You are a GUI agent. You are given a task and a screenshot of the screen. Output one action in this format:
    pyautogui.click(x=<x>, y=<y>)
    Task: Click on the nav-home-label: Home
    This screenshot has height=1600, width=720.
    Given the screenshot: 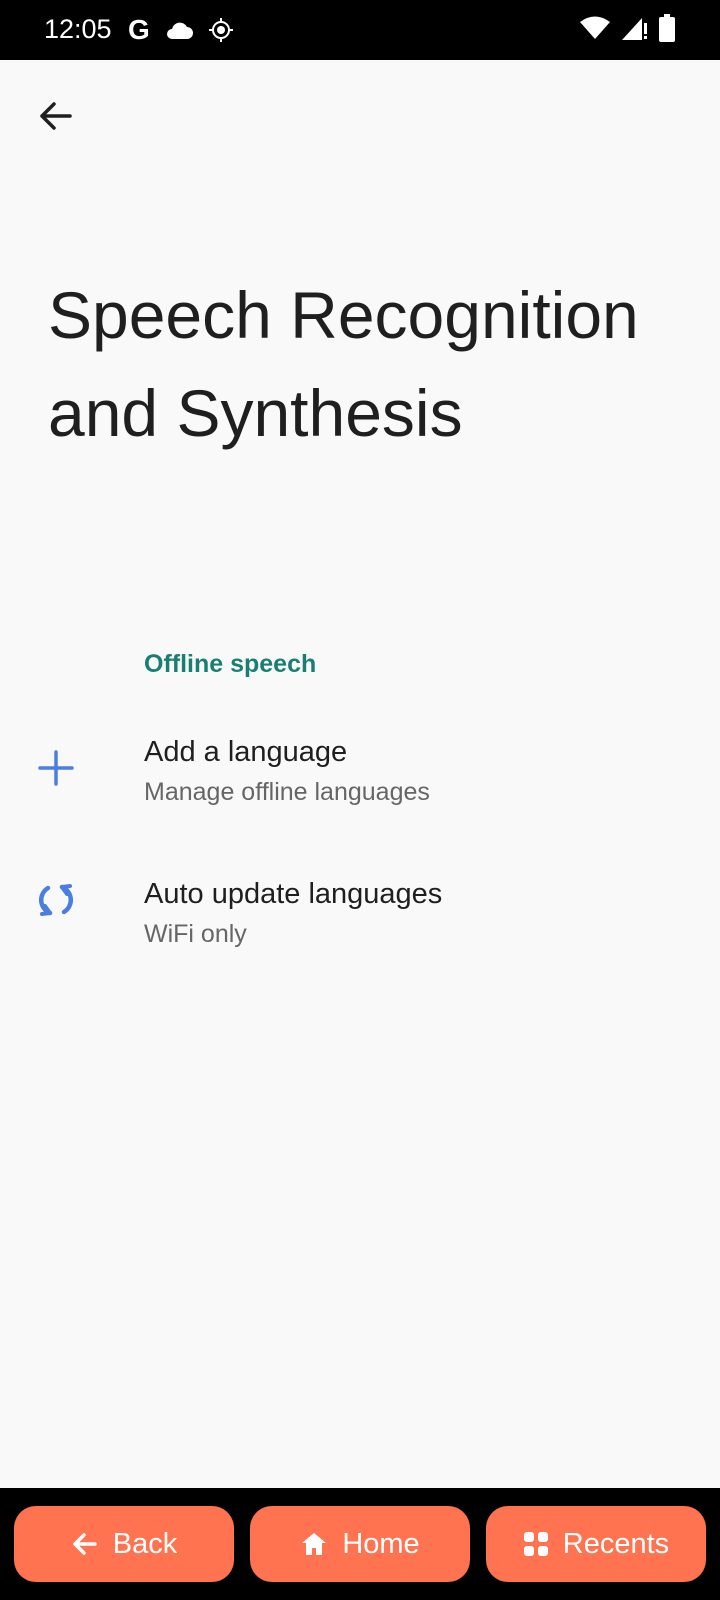 What is the action you would take?
    pyautogui.click(x=381, y=1543)
    